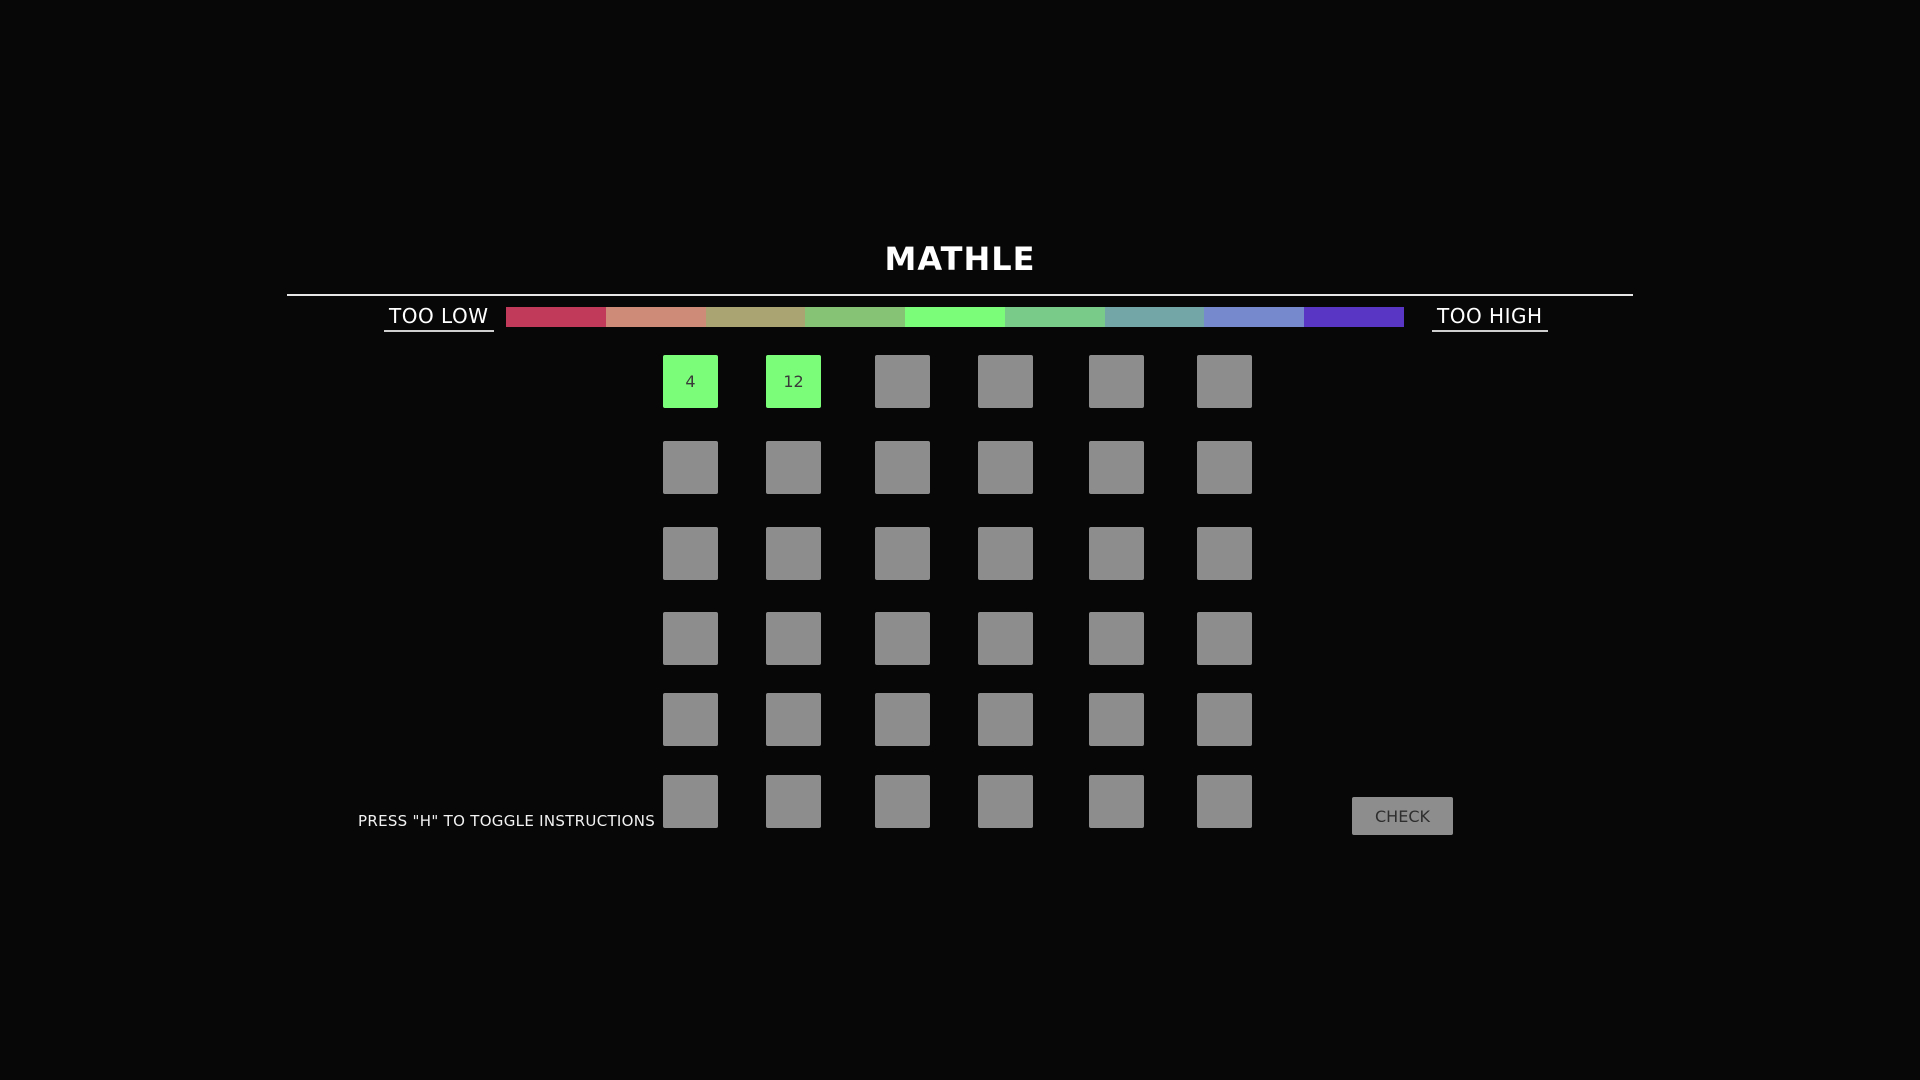  I want to click on game-title: MATHLE, so click(960, 259).